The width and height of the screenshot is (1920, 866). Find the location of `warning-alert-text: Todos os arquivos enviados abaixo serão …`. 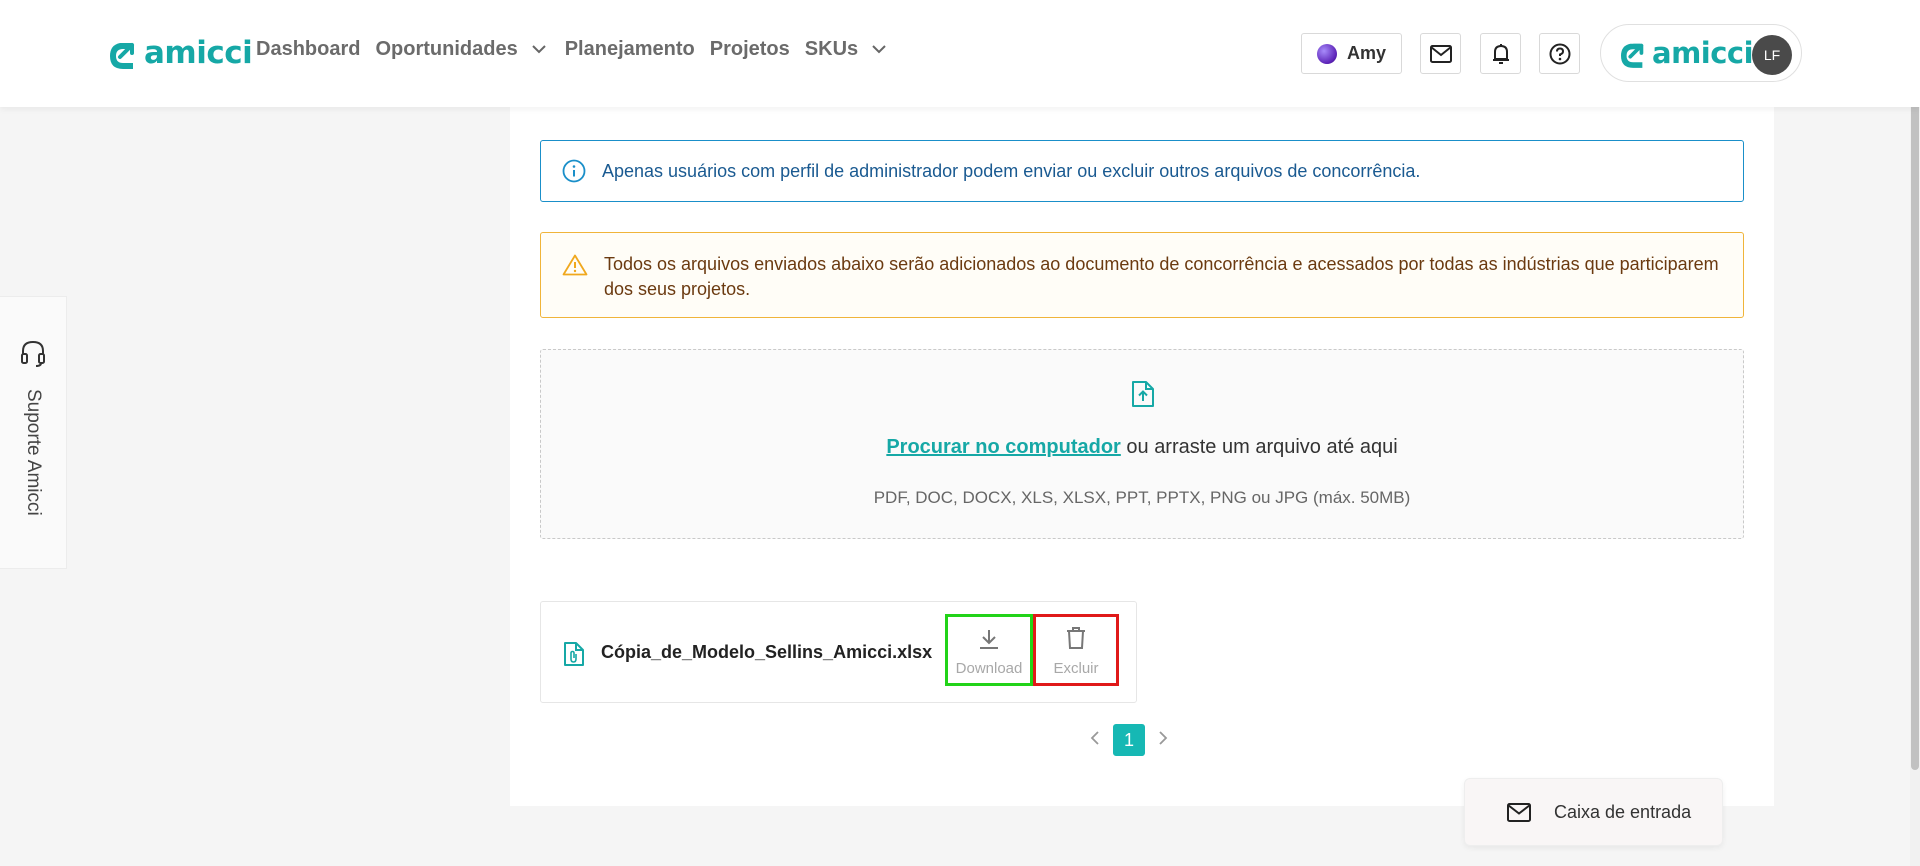

warning-alert-text: Todos os arquivos enviados abaixo serão … is located at coordinates (1161, 276).